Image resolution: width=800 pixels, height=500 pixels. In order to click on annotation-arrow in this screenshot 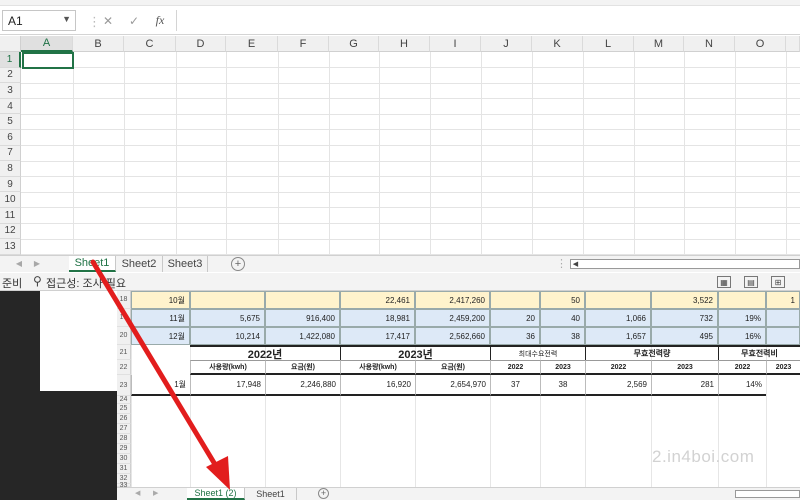, I will do `click(160, 374)`.